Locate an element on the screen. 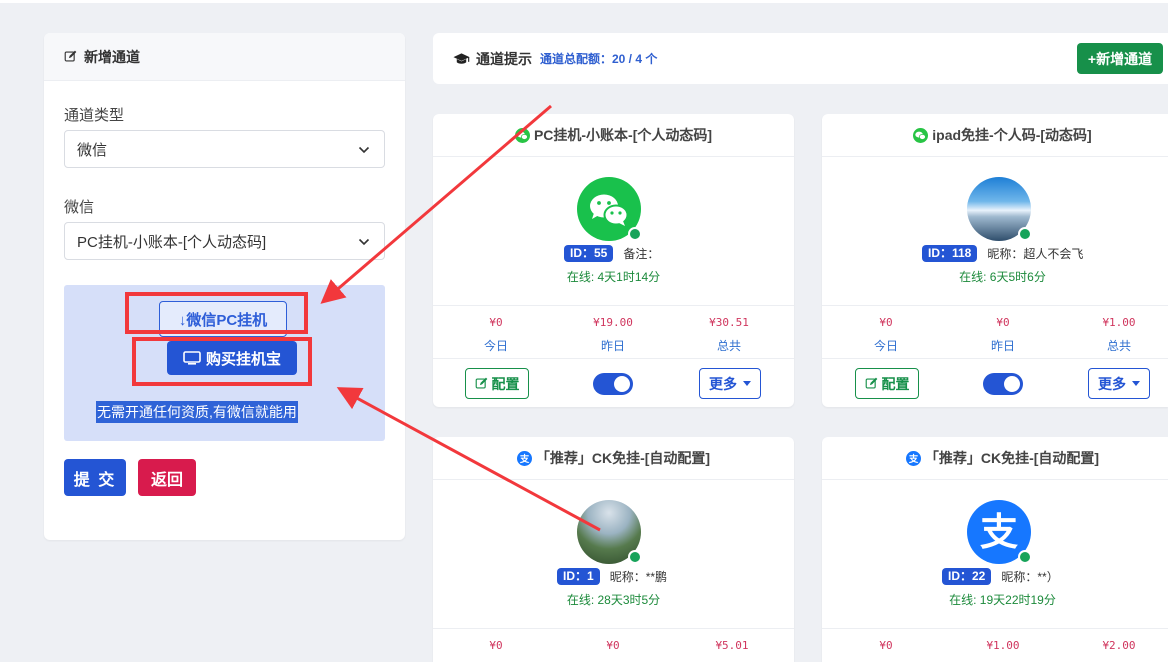  stat-total: ¥2.00 is located at coordinates (1119, 645).